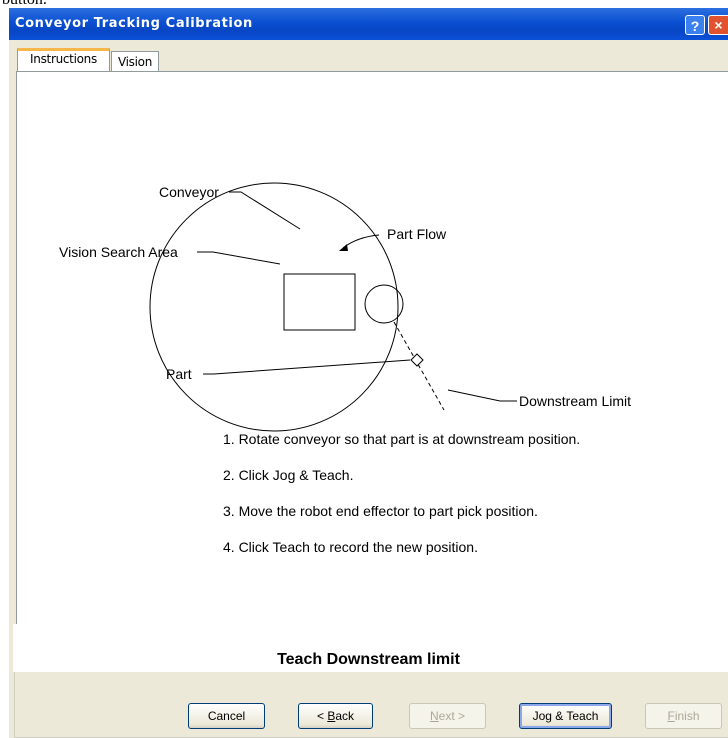  I want to click on cancel-button: Cancel, so click(226, 716).